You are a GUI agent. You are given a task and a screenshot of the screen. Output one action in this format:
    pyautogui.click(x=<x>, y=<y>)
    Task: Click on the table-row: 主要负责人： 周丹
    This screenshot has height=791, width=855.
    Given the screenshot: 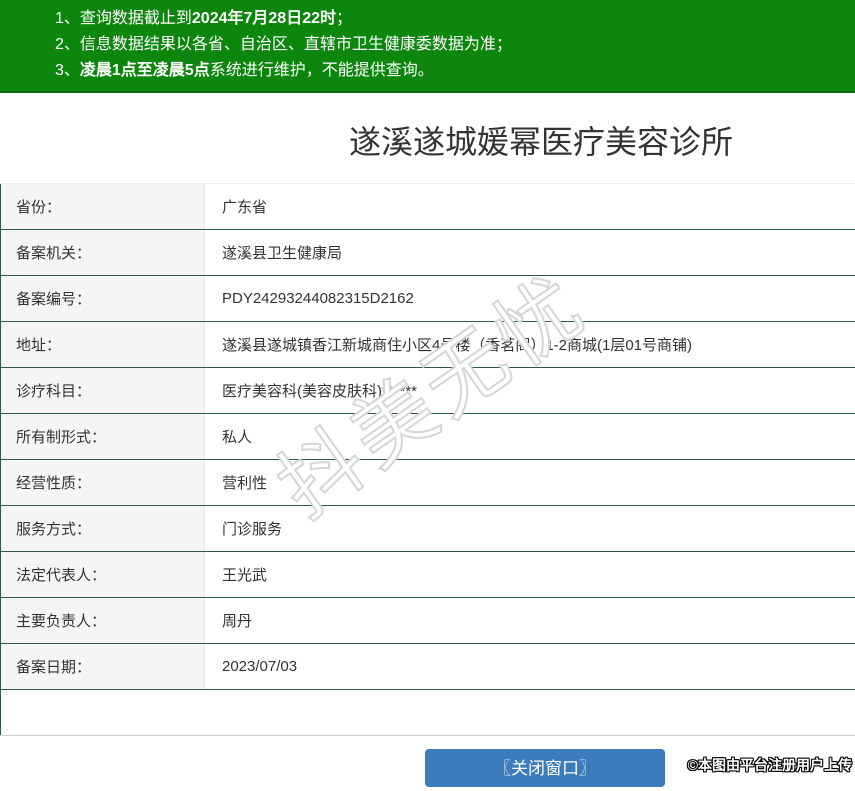 What is the action you would take?
    pyautogui.click(x=428, y=621)
    